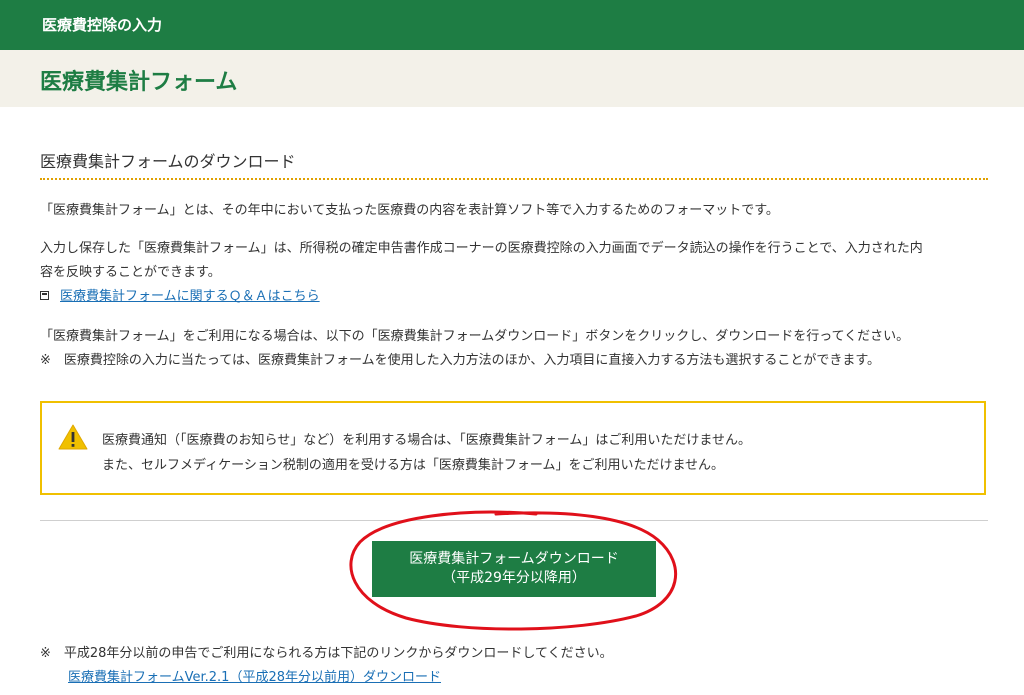  What do you see at coordinates (512, 25) in the screenshot?
I see `top-header-bar: 医療費控除の入力` at bounding box center [512, 25].